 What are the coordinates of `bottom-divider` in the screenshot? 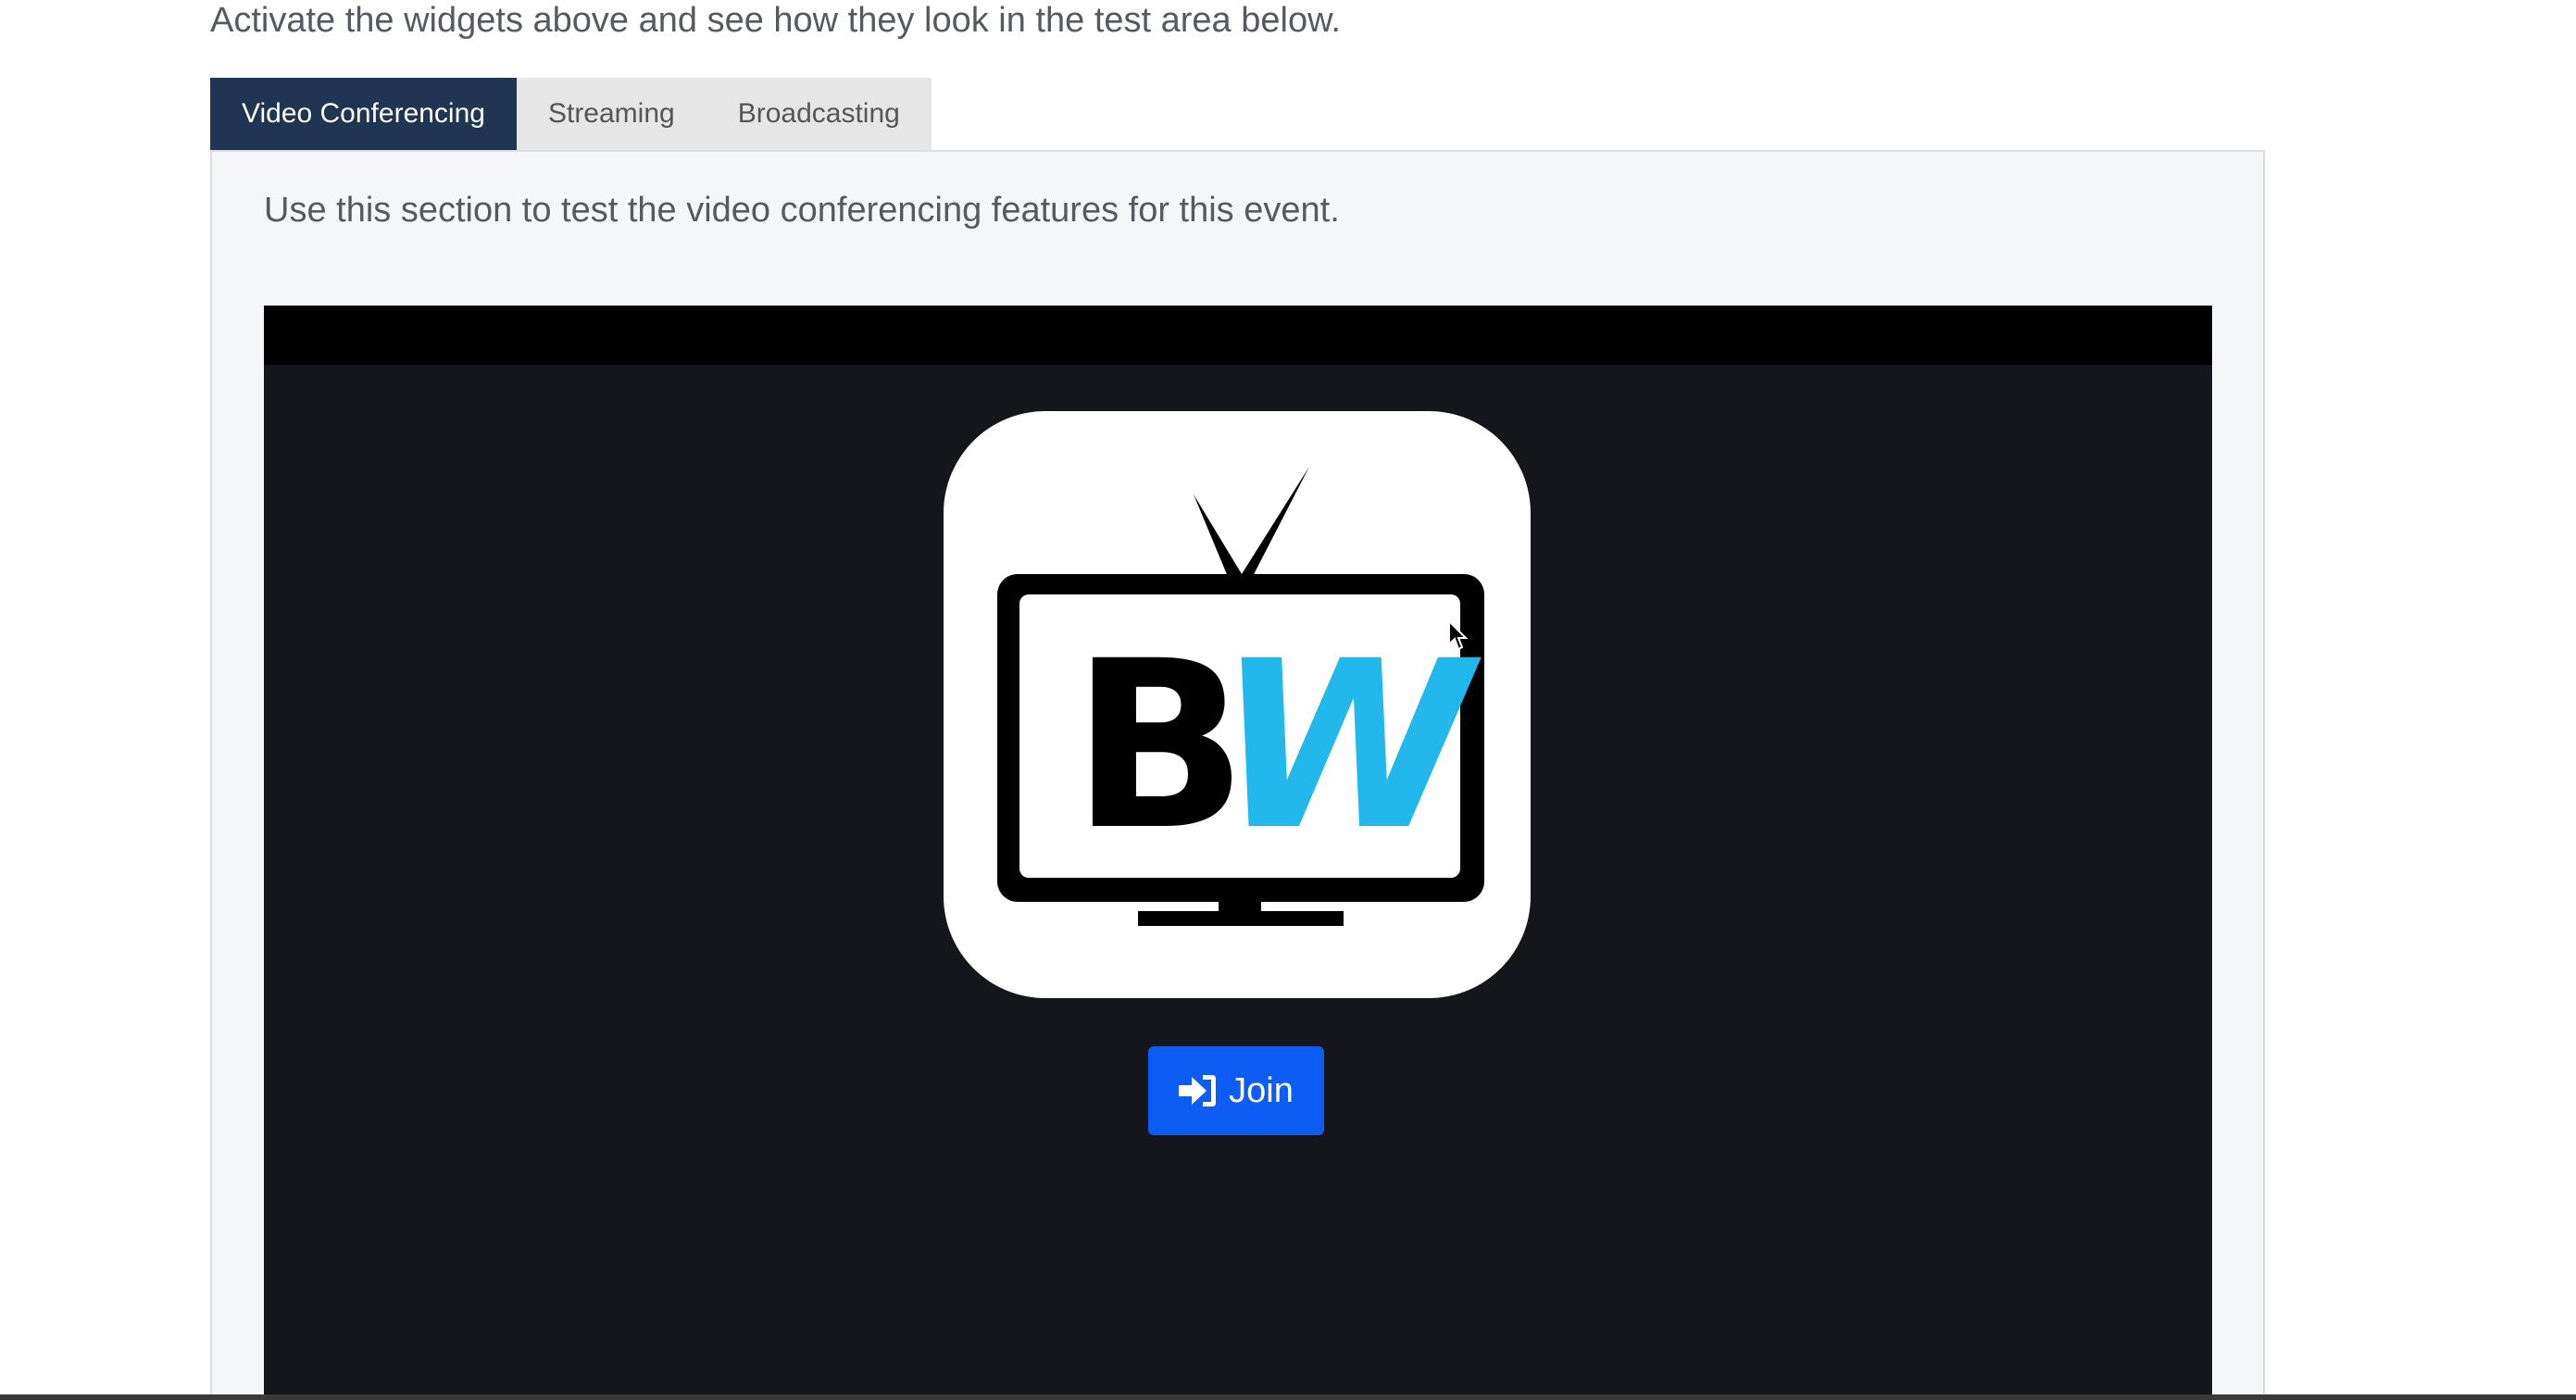 It's located at (1288, 1397).